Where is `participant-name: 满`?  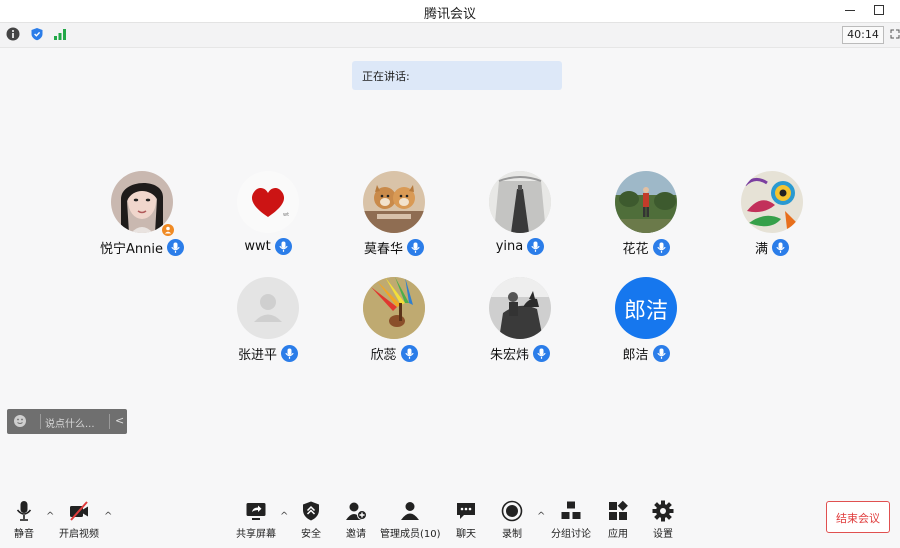
participant-name: 满 is located at coordinates (761, 249).